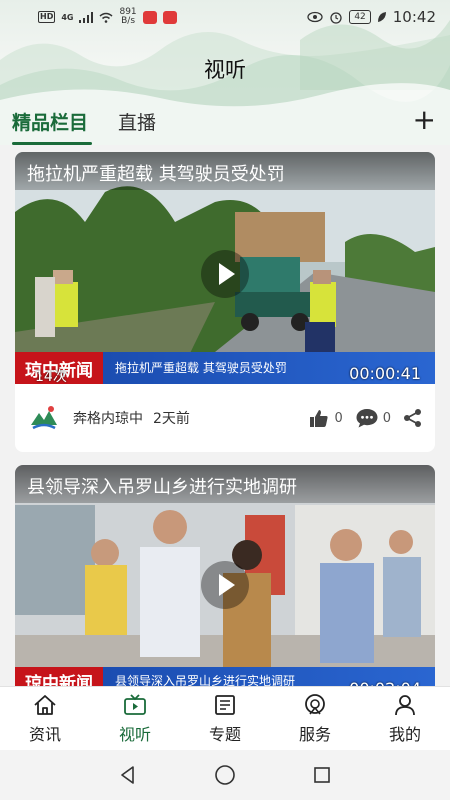 This screenshot has width=450, height=800. I want to click on clock: 10:42, so click(414, 17).